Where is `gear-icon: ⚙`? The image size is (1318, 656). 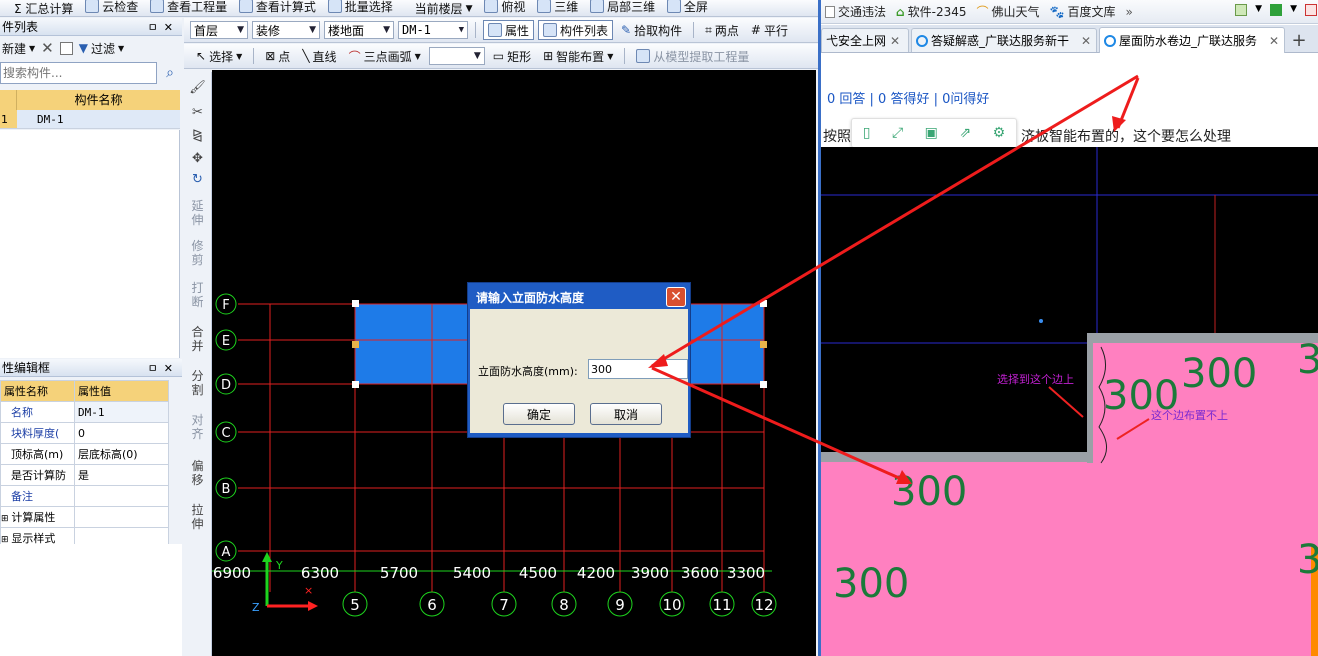
gear-icon: ⚙ is located at coordinates (999, 133).